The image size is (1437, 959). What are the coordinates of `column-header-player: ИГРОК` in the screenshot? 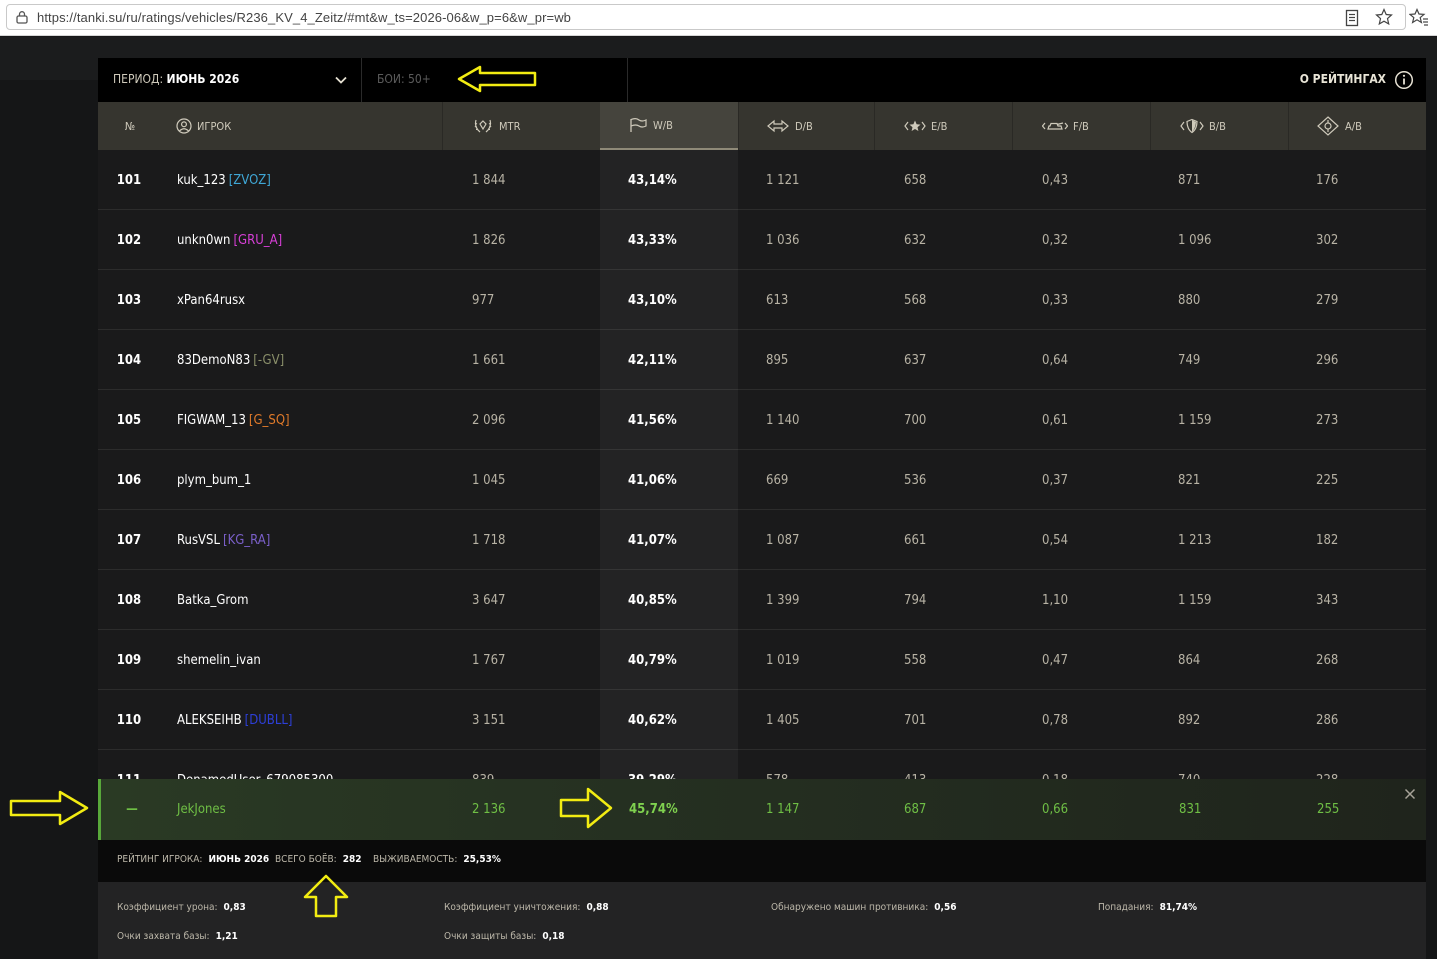 It's located at (309, 126).